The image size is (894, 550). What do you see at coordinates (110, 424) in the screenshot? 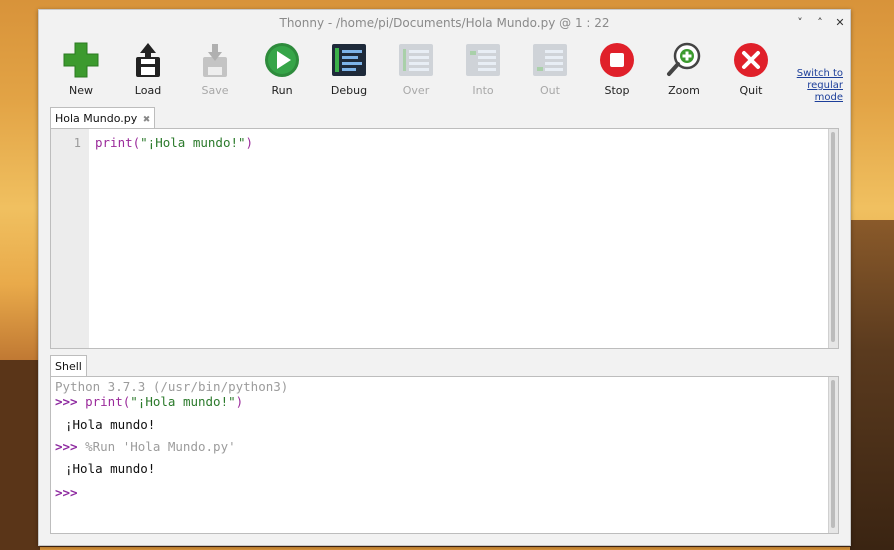
I see `shell-output-1: ¡Hola mundo!` at bounding box center [110, 424].